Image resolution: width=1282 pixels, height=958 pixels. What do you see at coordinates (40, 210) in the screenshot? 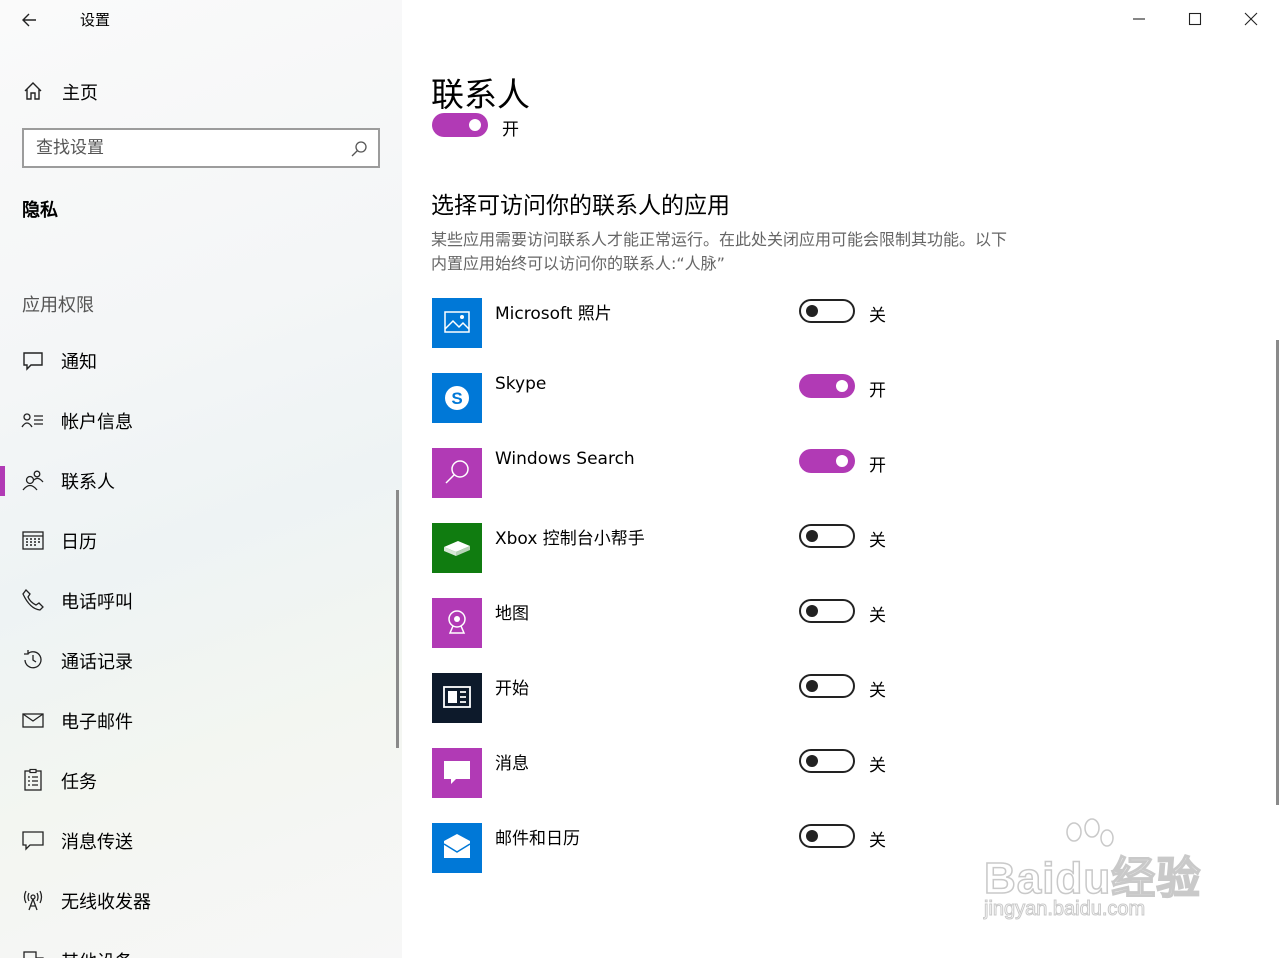
I see `section-title: 隐私` at bounding box center [40, 210].